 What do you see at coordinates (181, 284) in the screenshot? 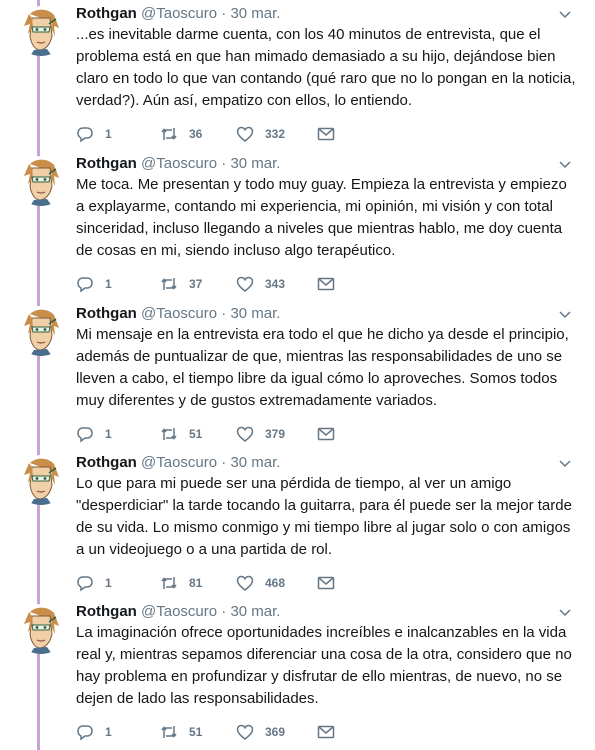
I see `retweet-button: 37` at bounding box center [181, 284].